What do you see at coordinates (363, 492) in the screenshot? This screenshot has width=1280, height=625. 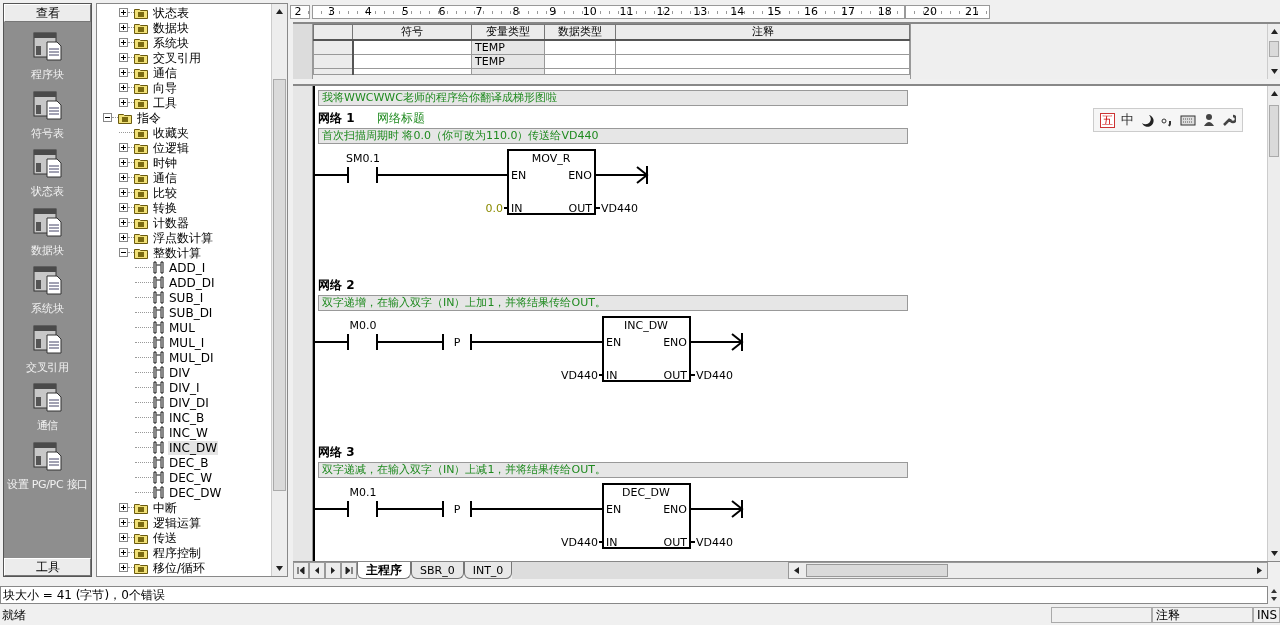 I see `contact-address: M0.1` at bounding box center [363, 492].